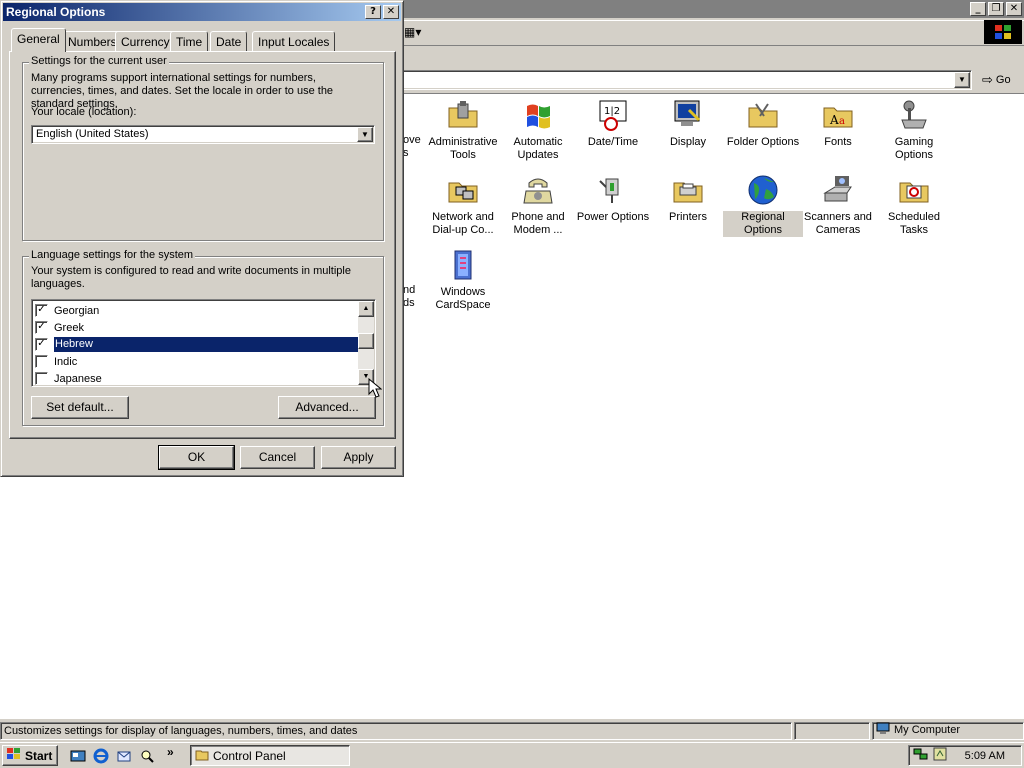 The image size is (1024, 768). I want to click on cp-item-date-time: 1|2 Date/Time, so click(613, 123).